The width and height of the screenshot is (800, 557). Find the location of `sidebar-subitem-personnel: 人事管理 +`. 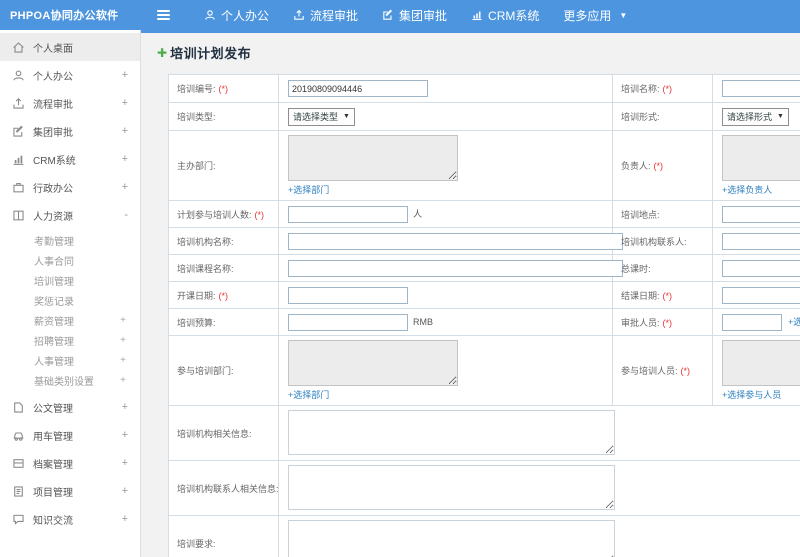

sidebar-subitem-personnel: 人事管理 + is located at coordinates (70, 360).